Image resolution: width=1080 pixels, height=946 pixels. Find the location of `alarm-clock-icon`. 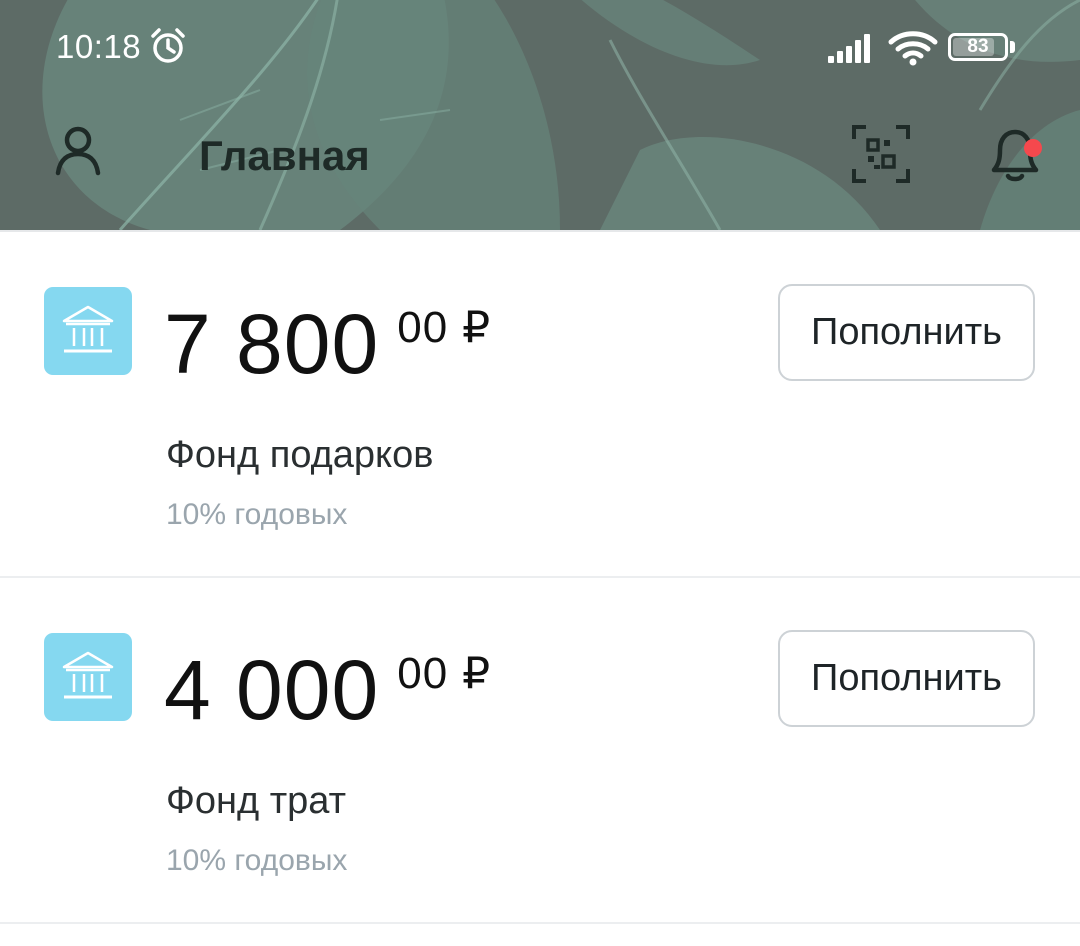

alarm-clock-icon is located at coordinates (168, 45).